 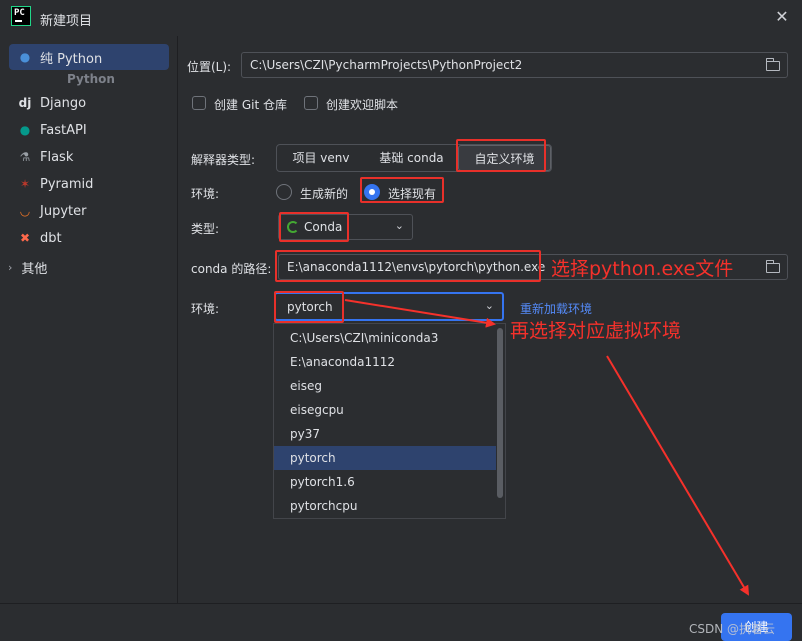 I want to click on env-label: 环境:, so click(x=205, y=194).